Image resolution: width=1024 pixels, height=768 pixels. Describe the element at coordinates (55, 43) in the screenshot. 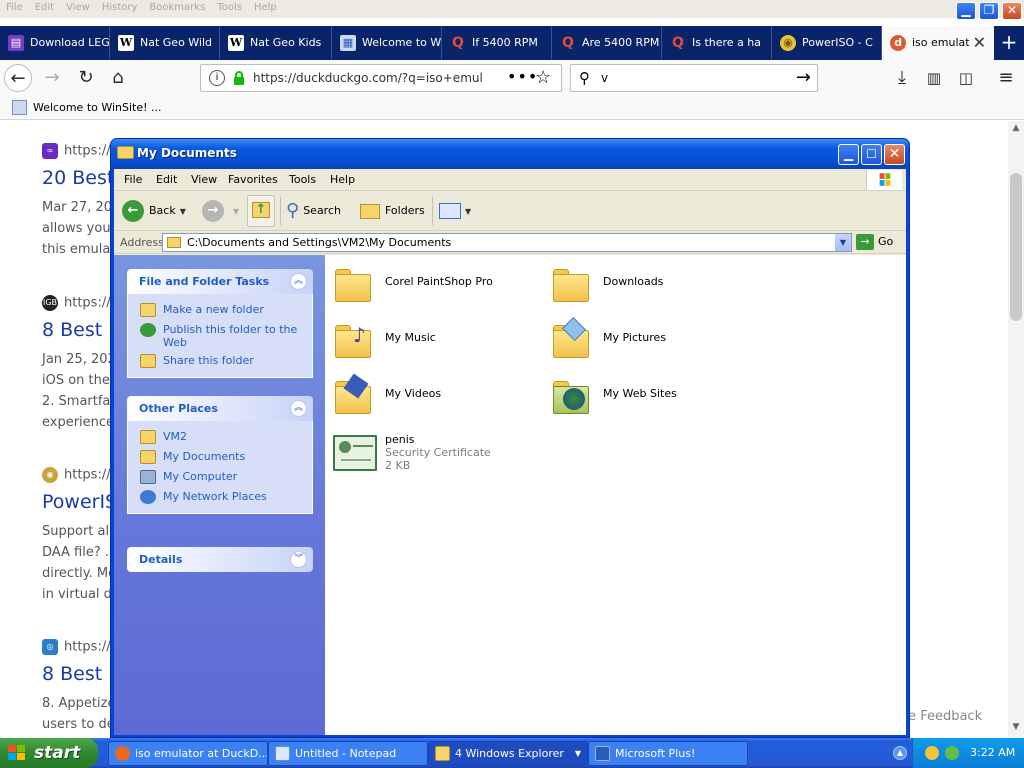

I see `tab-download-lego: ▤ Download LEGO` at that location.